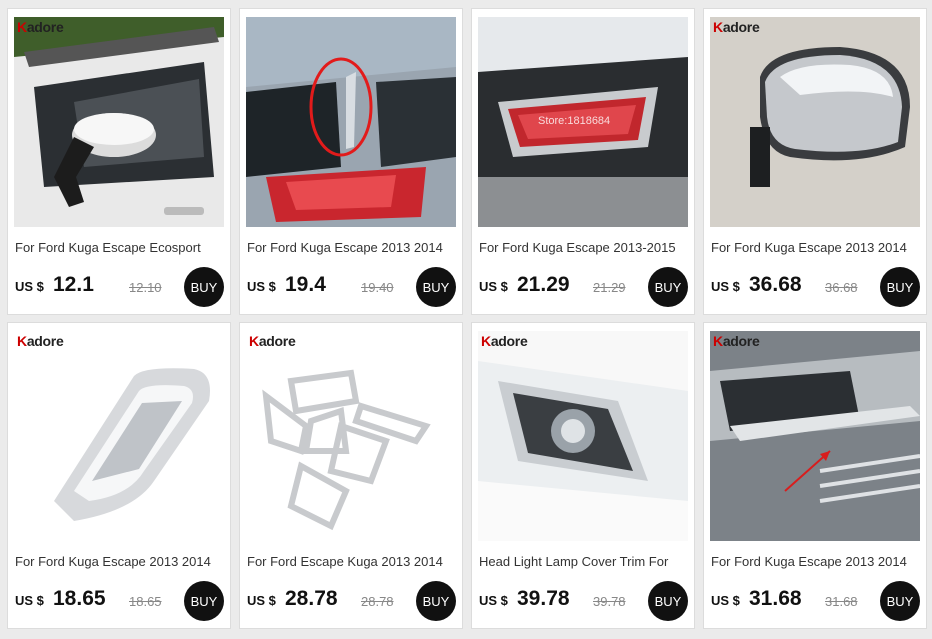 This screenshot has width=932, height=639. What do you see at coordinates (543, 284) in the screenshot?
I see `price: 21.29` at bounding box center [543, 284].